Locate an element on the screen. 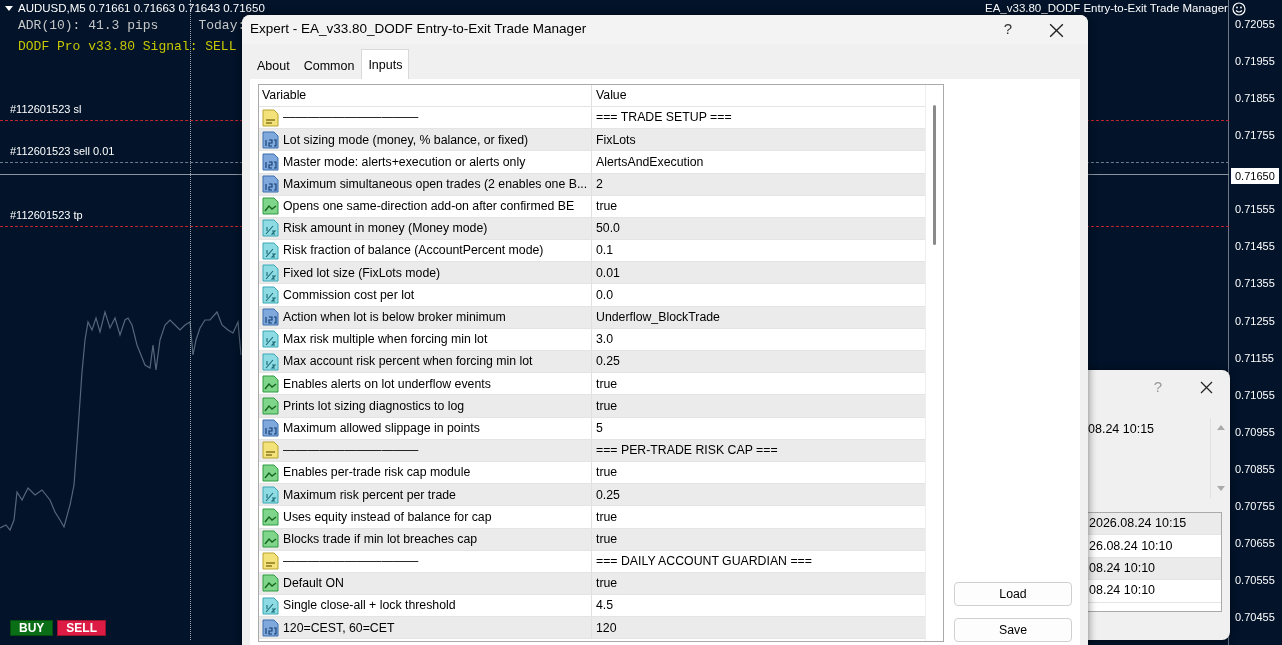  adr-text: ADR(10): 41.3 pips is located at coordinates (88, 26).